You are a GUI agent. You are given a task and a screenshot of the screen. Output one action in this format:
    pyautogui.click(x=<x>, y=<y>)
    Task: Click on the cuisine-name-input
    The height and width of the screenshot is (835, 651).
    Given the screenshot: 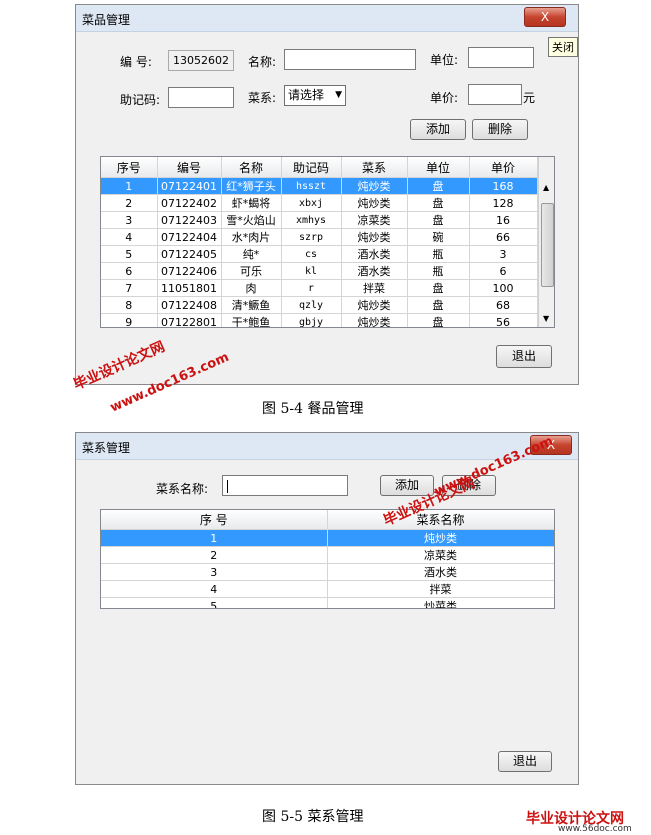 What is the action you would take?
    pyautogui.click(x=285, y=485)
    